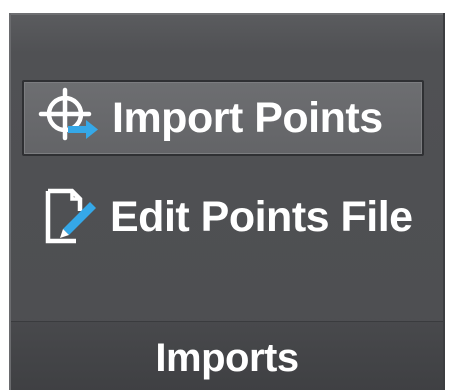 Image resolution: width=451 pixels, height=390 pixels. Describe the element at coordinates (68, 114) in the screenshot. I see `import-points-icon` at that location.